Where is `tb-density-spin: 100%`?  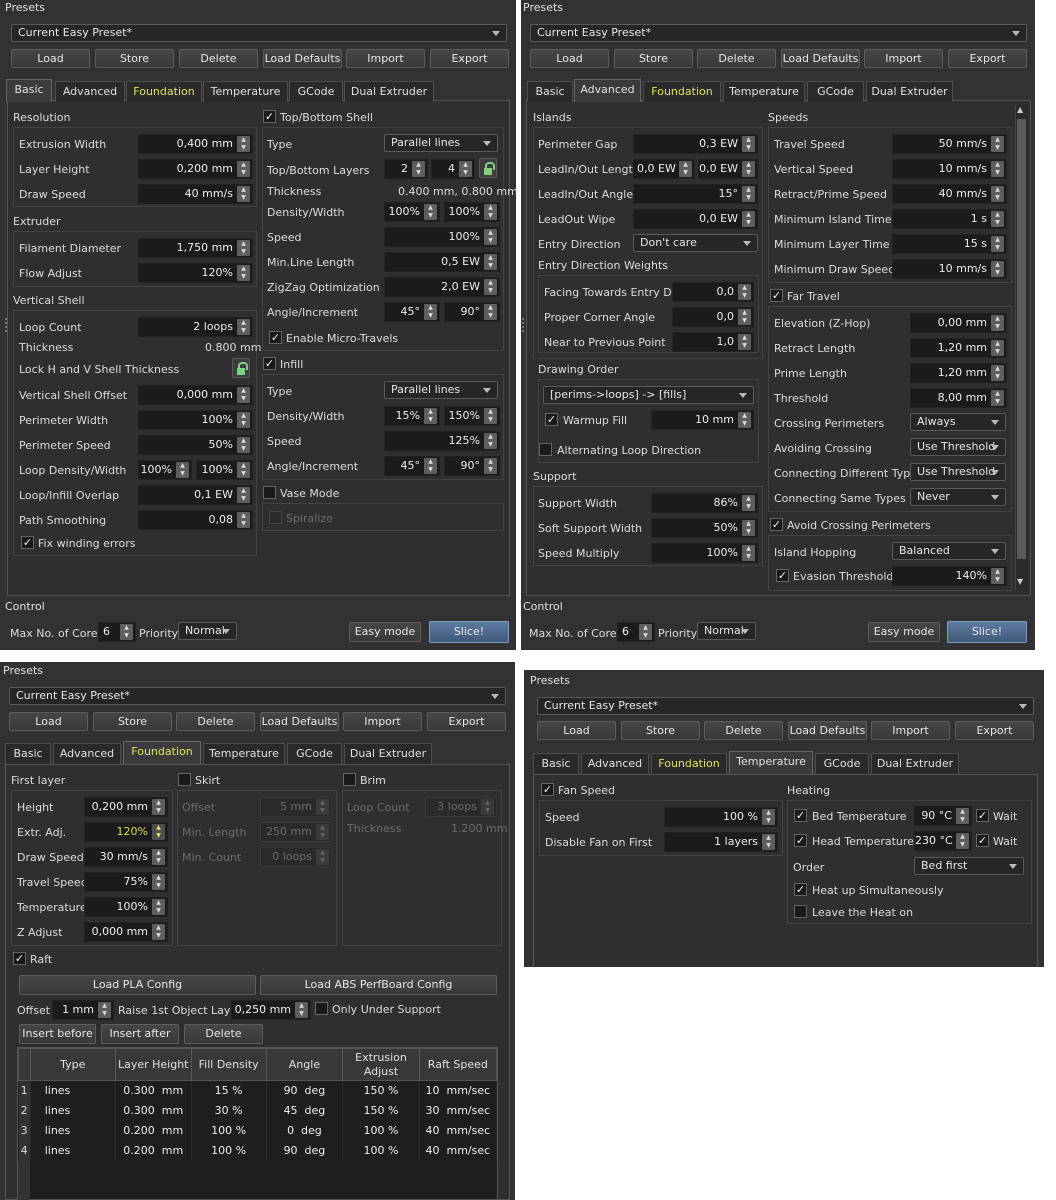 tb-density-spin: 100% is located at coordinates (412, 212).